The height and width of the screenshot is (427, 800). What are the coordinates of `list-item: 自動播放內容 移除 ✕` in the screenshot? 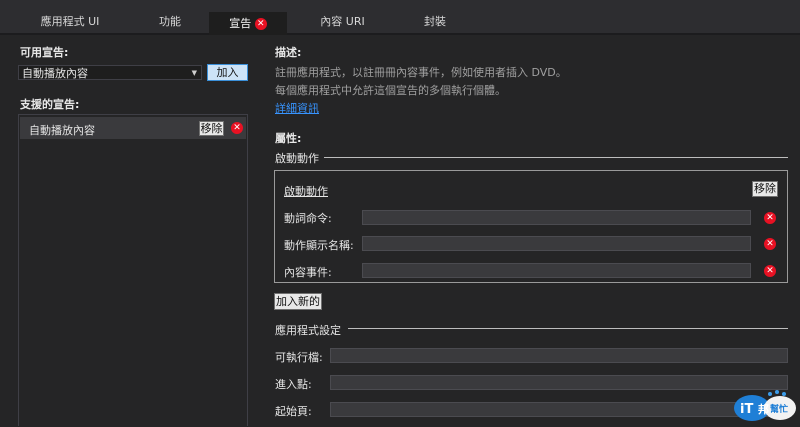 It's located at (133, 128).